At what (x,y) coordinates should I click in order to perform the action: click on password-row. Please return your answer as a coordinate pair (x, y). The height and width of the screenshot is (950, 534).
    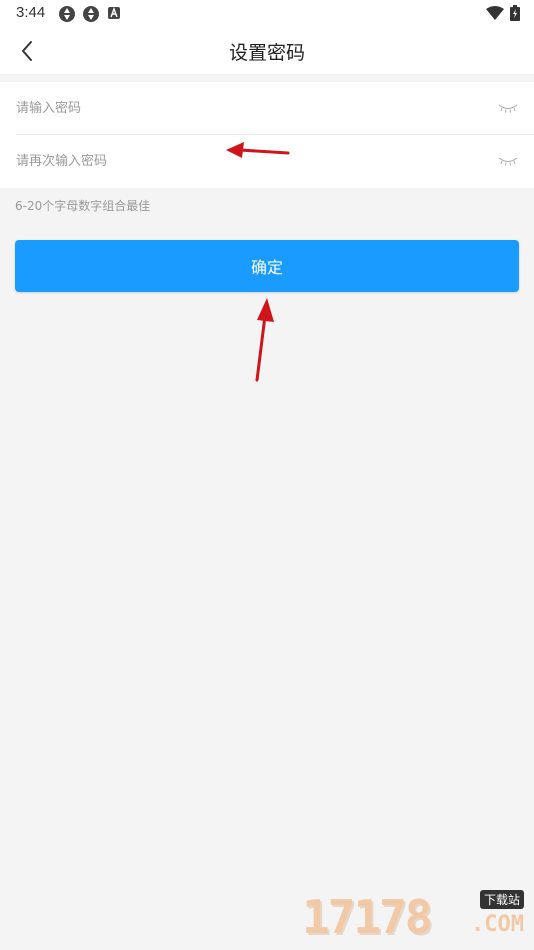
    Looking at the image, I should click on (275, 108).